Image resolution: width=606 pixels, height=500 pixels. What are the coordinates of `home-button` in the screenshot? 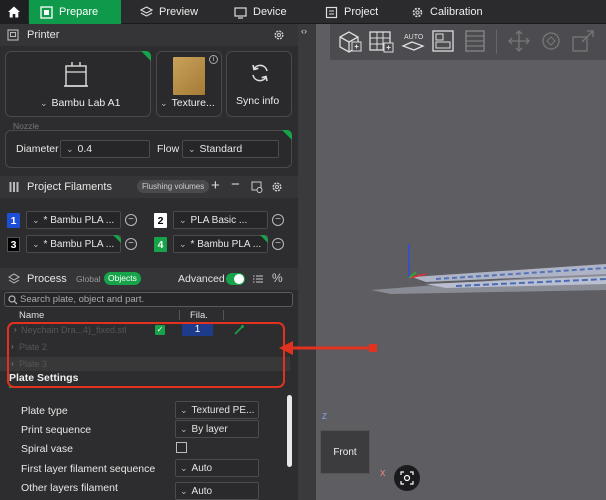 It's located at (14, 12).